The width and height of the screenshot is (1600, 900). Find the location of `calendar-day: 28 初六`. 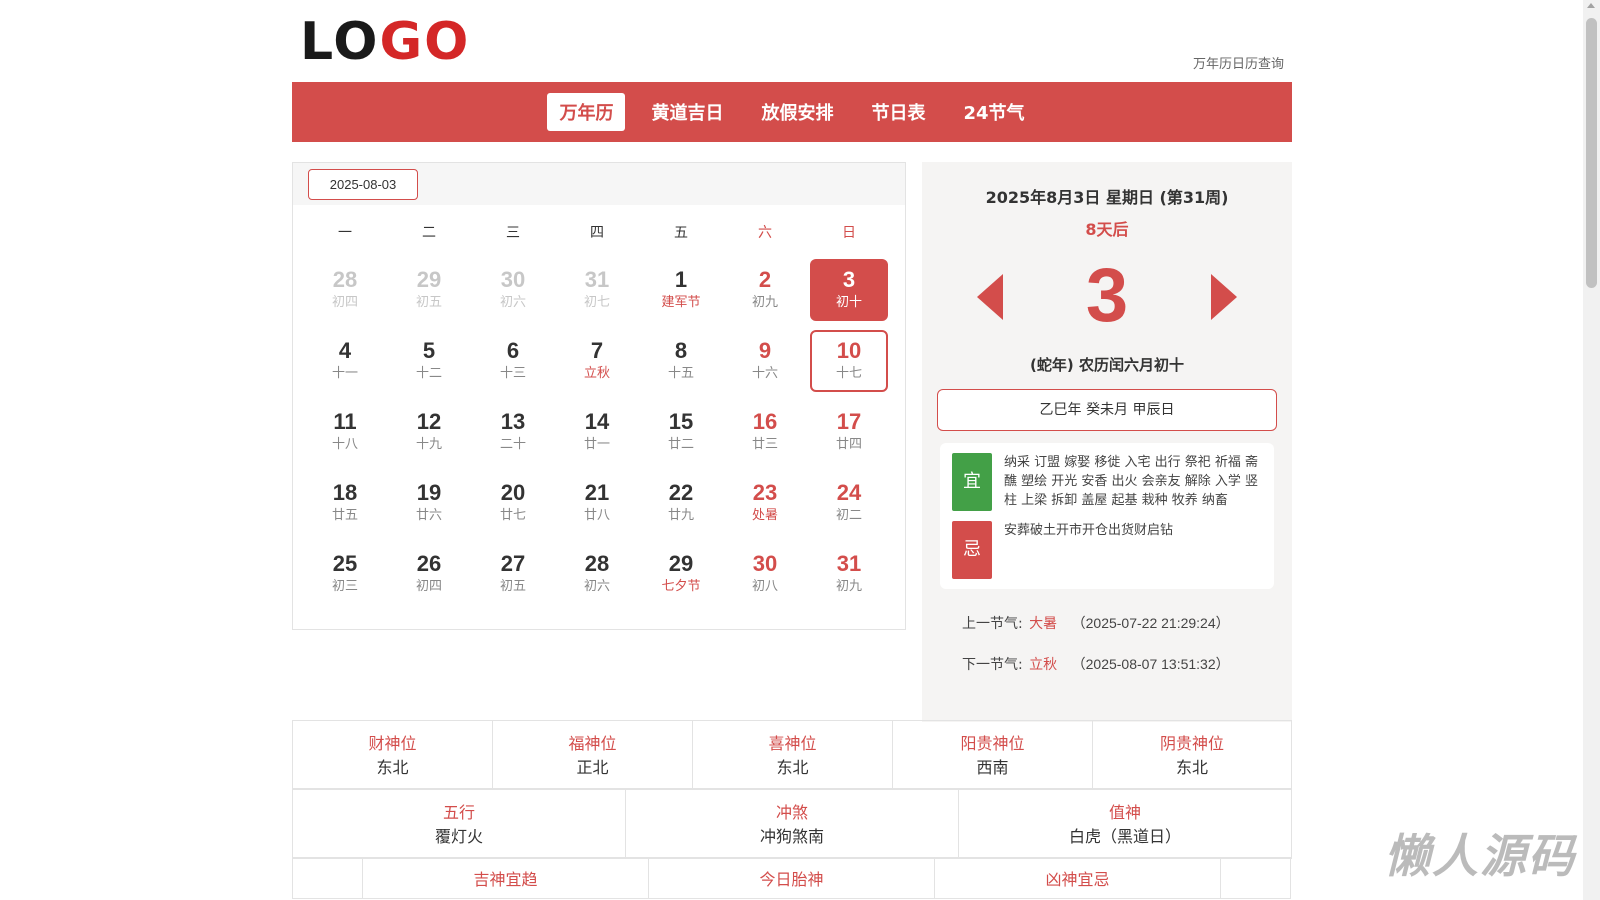

calendar-day: 28 初六 is located at coordinates (597, 574).